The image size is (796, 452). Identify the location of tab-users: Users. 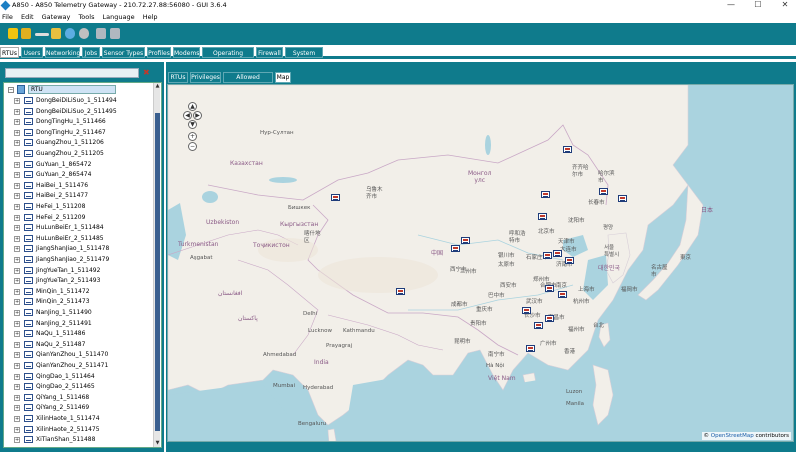
(32, 52).